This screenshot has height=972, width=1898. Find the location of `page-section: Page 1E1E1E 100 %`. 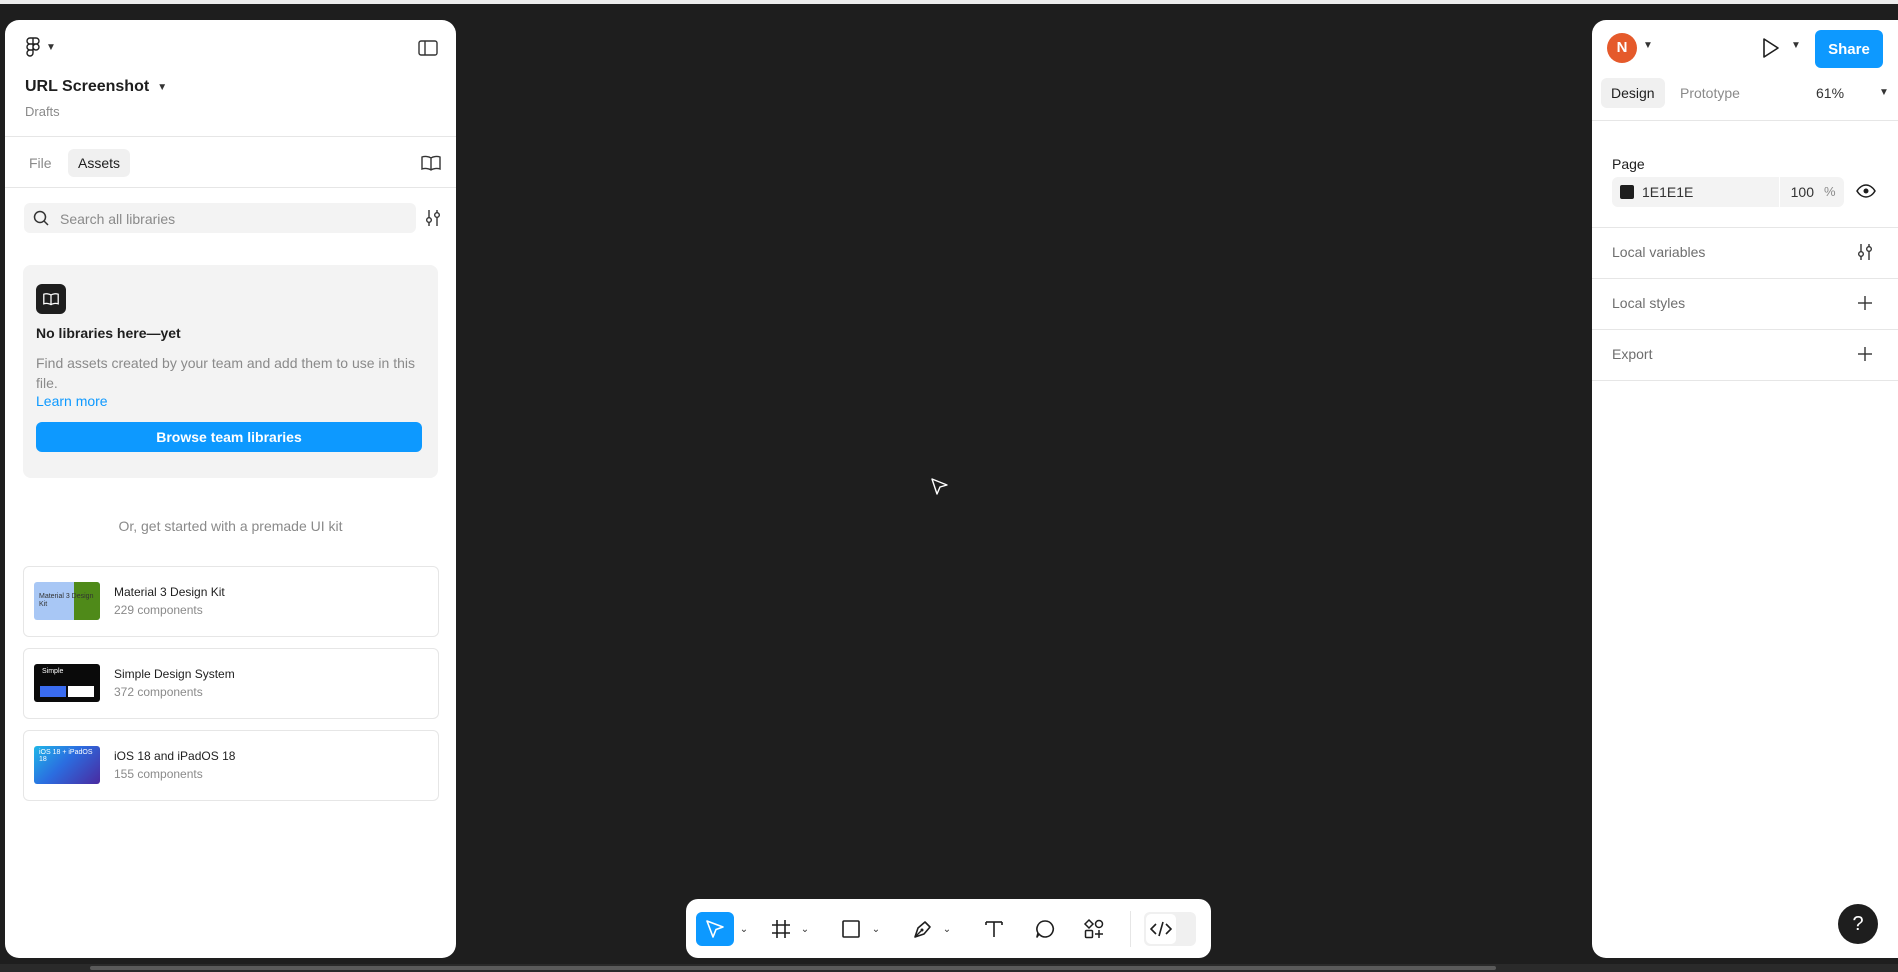

page-section: Page 1E1E1E 100 % is located at coordinates (1745, 174).